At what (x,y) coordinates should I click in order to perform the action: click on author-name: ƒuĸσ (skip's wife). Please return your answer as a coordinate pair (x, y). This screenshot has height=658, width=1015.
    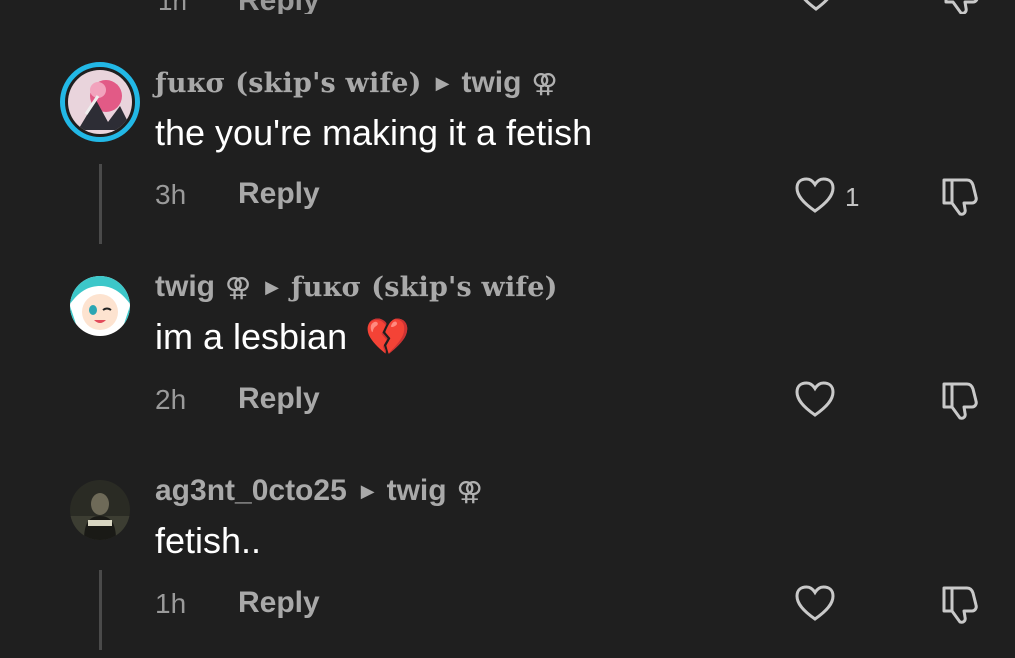
    Looking at the image, I should click on (288, 83).